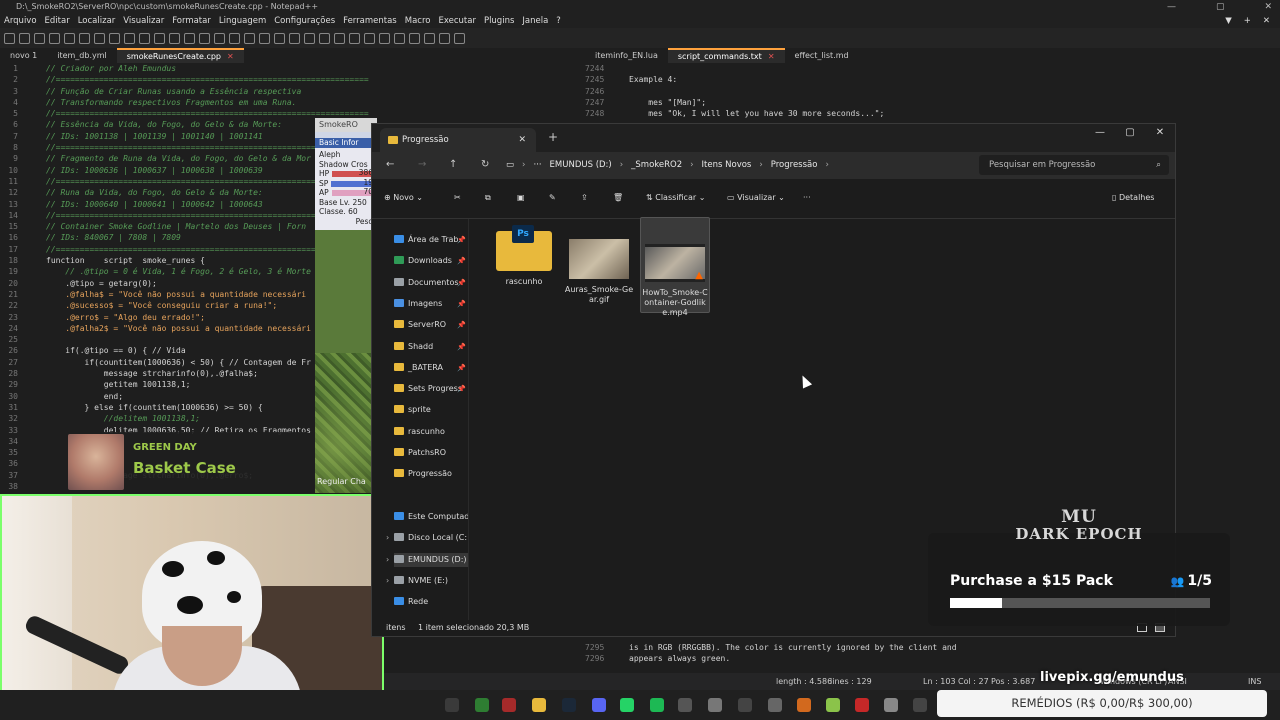  Describe the element at coordinates (234, 38) in the screenshot. I see `zoom-out-icon` at that location.